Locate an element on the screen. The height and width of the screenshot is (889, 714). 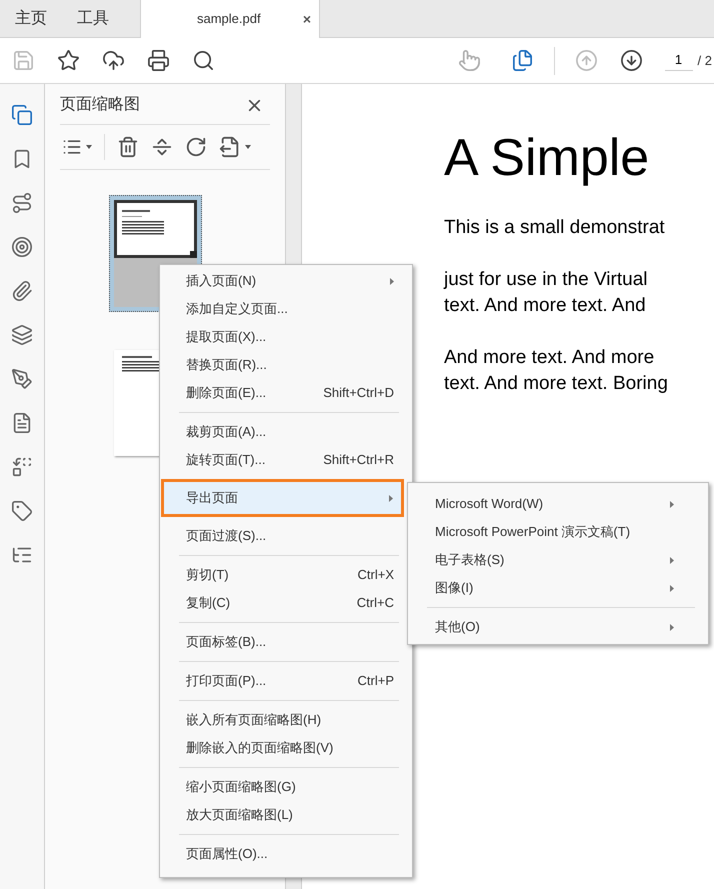
menu-item: 删除页面(E)... Shift+Ctrl+D is located at coordinates (286, 393).